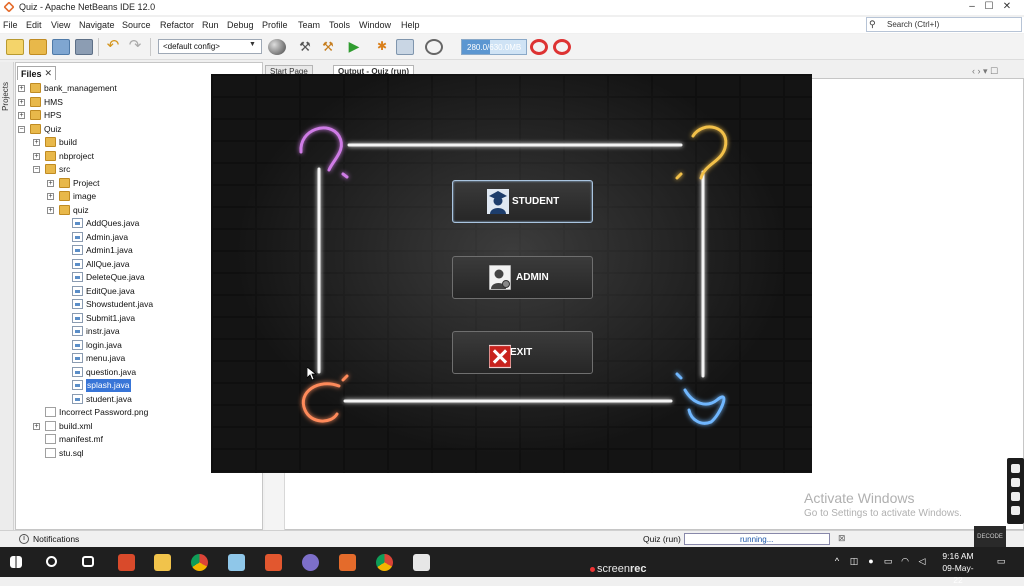 Image resolution: width=1024 pixels, height=586 pixels. Describe the element at coordinates (410, 25) in the screenshot. I see `menu-help: Help` at that location.